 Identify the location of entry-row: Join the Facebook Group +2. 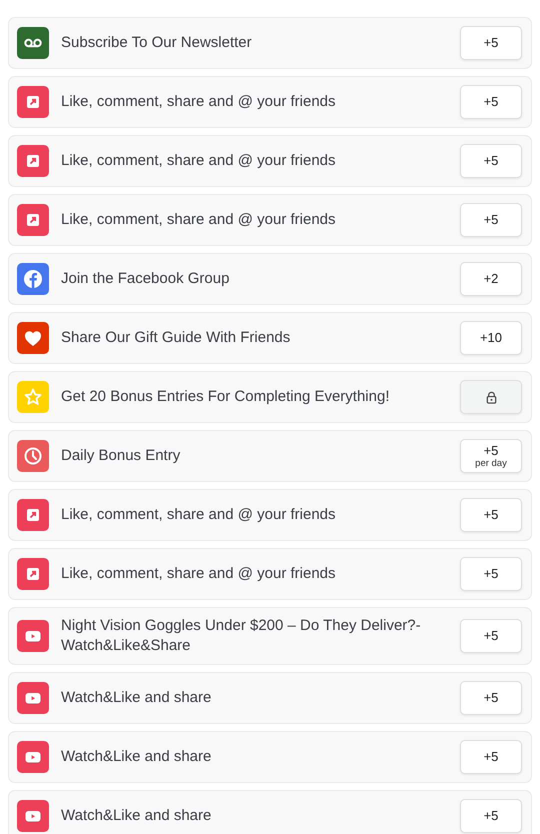
(270, 279).